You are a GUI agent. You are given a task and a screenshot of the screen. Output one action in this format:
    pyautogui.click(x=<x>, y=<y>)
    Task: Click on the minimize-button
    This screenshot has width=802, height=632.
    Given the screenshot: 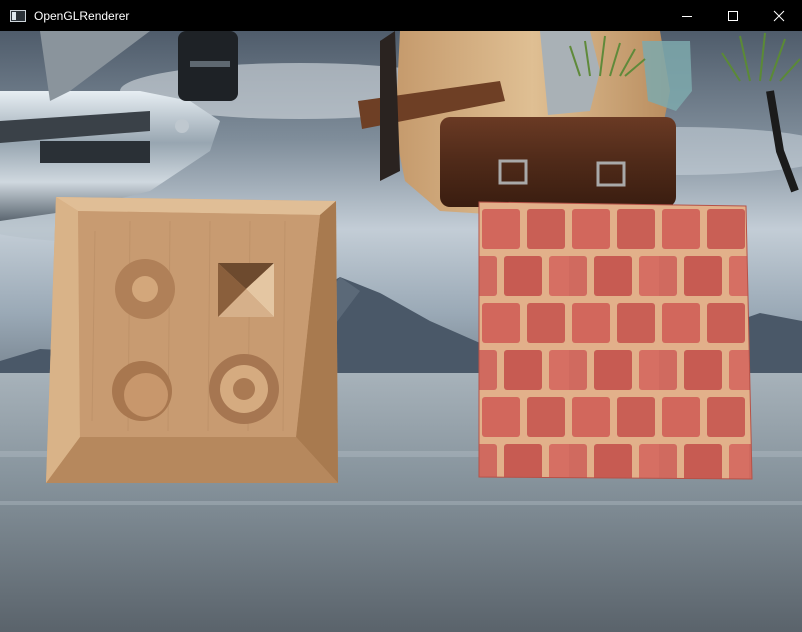 What is the action you would take?
    pyautogui.click(x=687, y=15)
    